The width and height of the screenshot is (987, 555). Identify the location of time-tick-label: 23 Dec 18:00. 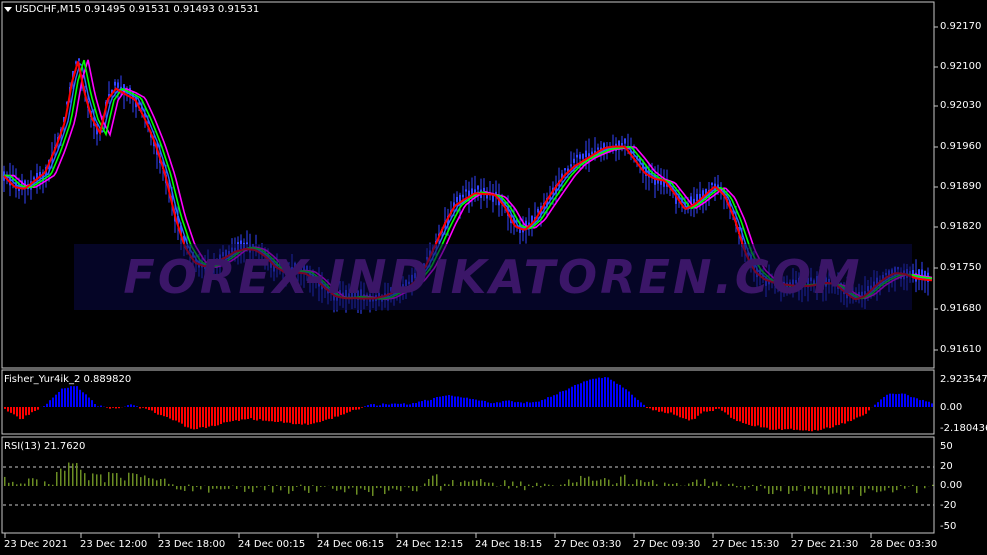
(192, 544).